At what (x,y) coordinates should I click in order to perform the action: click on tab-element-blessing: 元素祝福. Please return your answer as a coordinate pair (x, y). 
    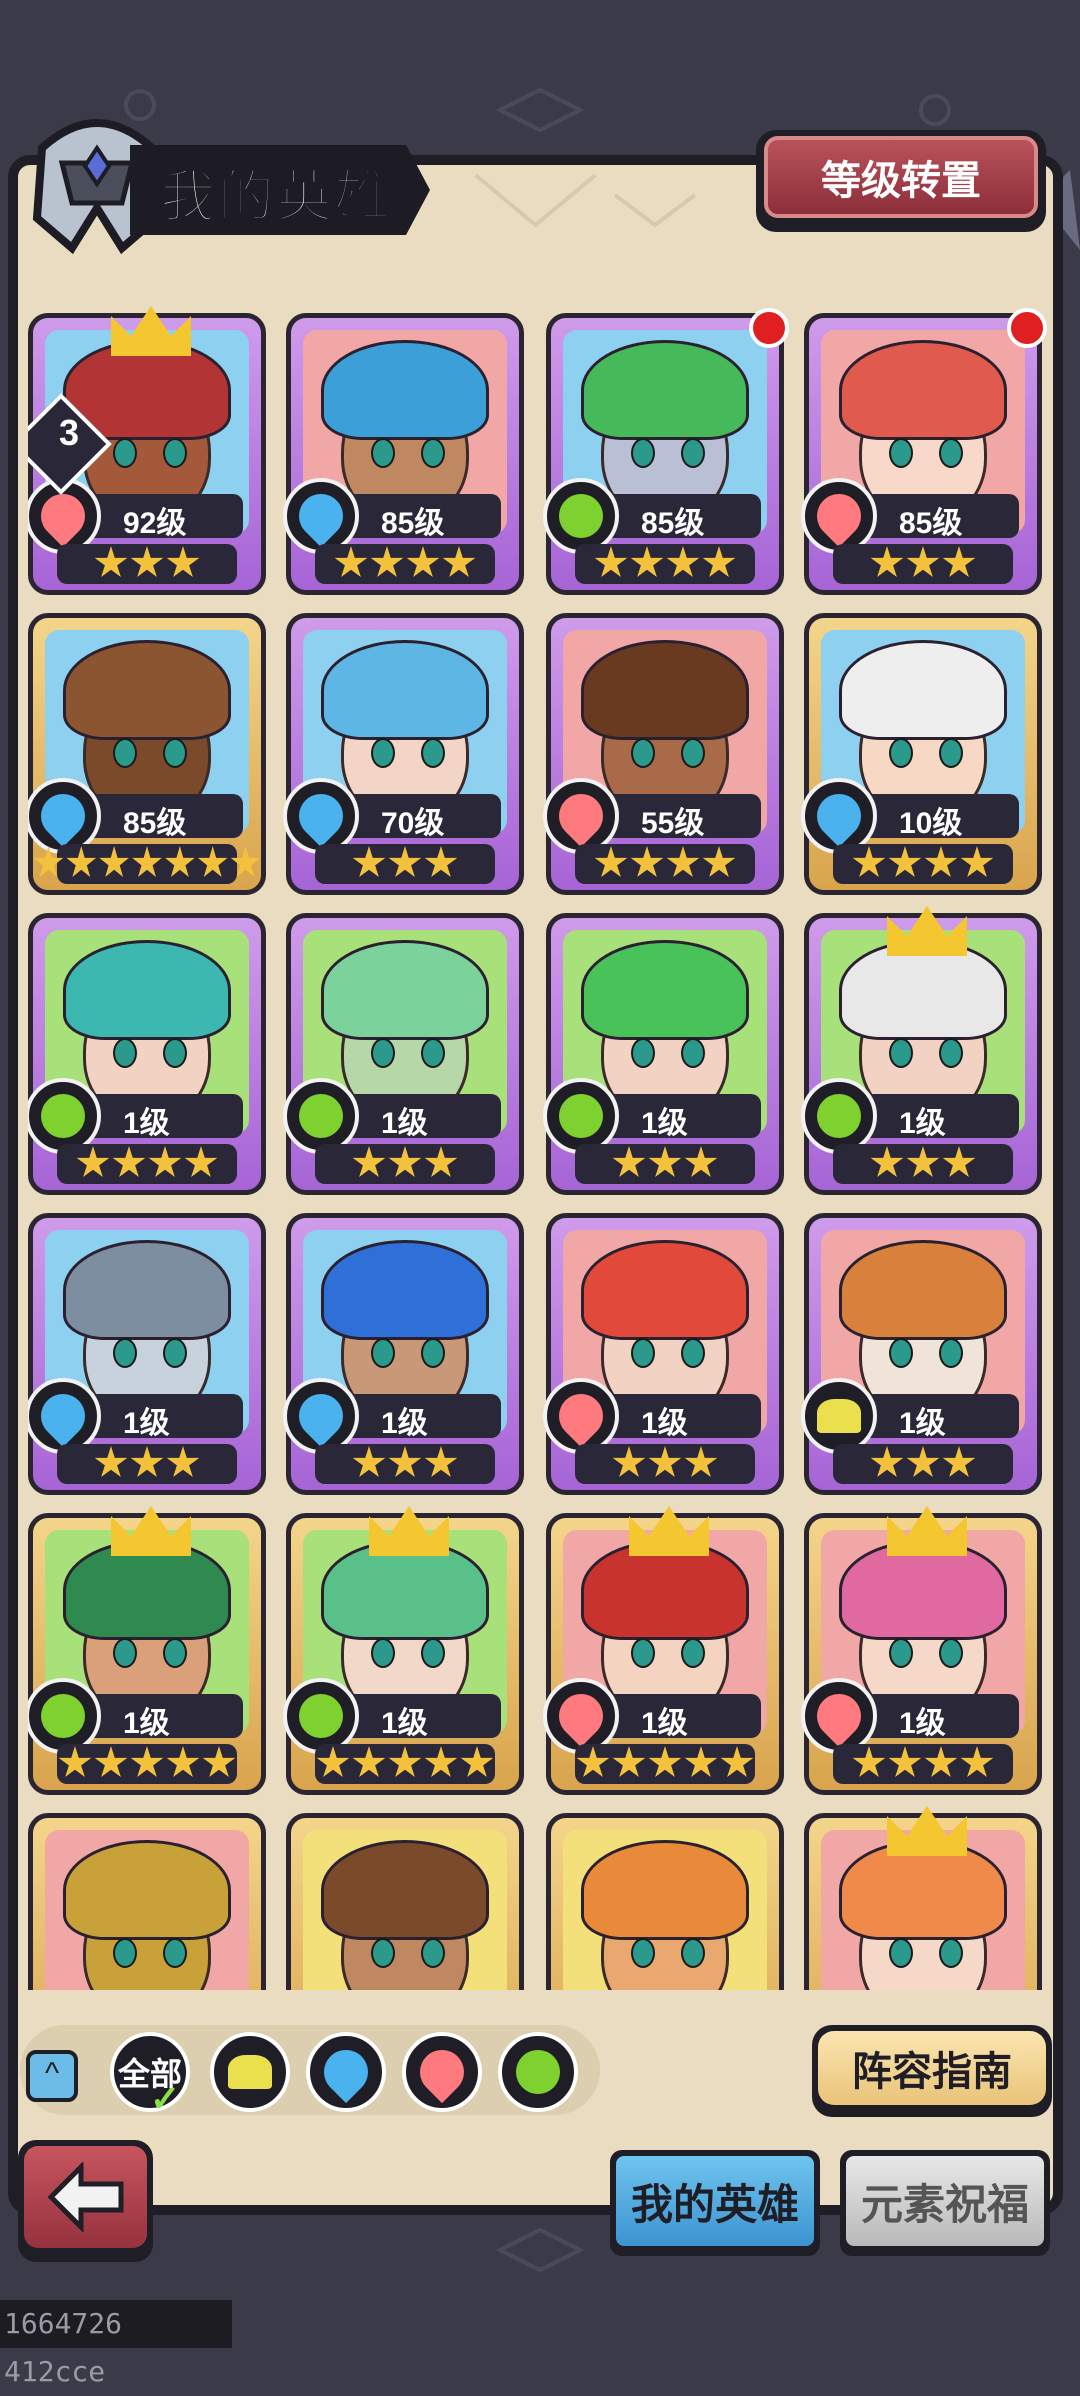
    Looking at the image, I should click on (945, 2203).